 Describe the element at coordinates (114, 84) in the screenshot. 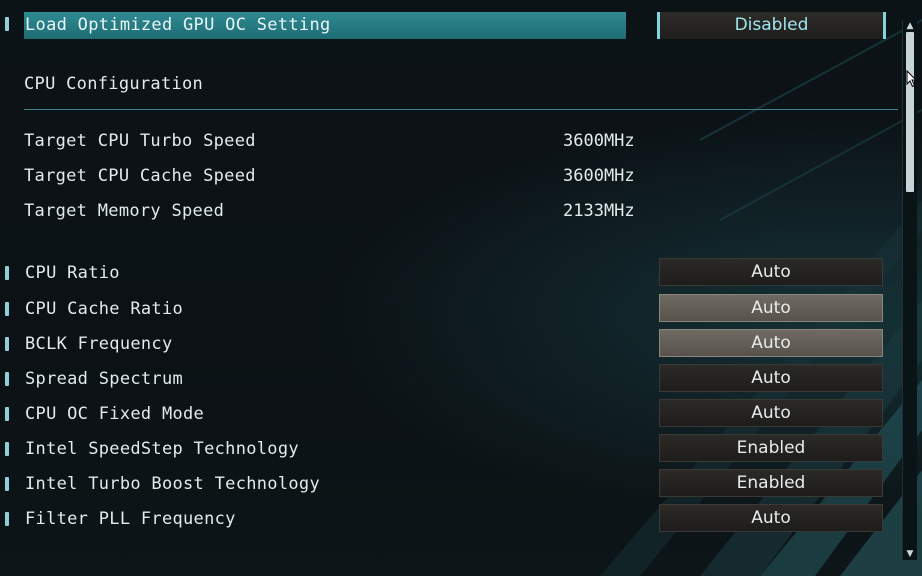

I see `section-title: CPU Configuration` at that location.